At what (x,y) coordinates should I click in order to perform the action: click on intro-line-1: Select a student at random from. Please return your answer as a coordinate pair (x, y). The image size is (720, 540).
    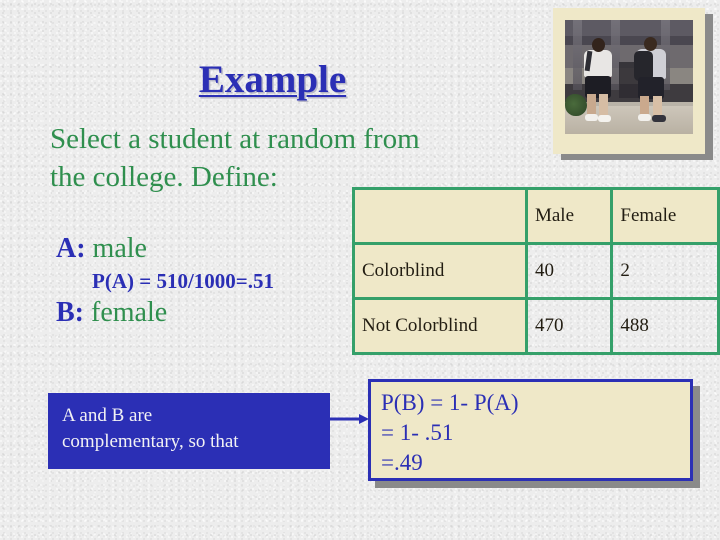
    Looking at the image, I should click on (235, 139).